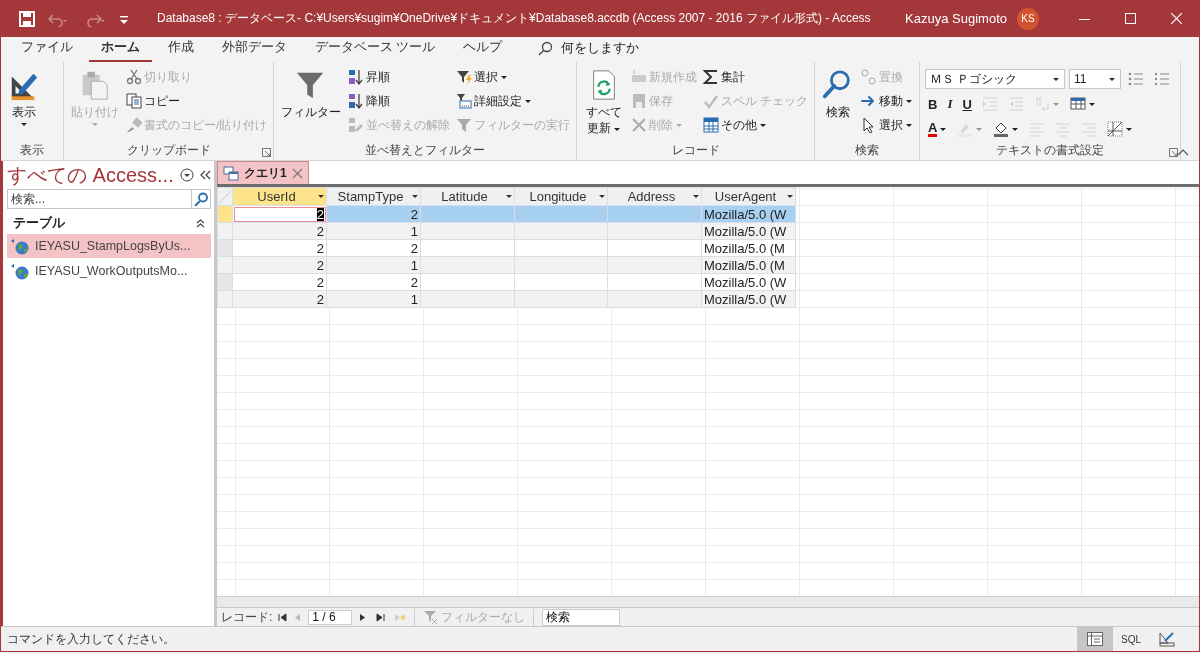 The image size is (1200, 652). Describe the element at coordinates (373, 196) in the screenshot. I see `column-header: StampType` at that location.